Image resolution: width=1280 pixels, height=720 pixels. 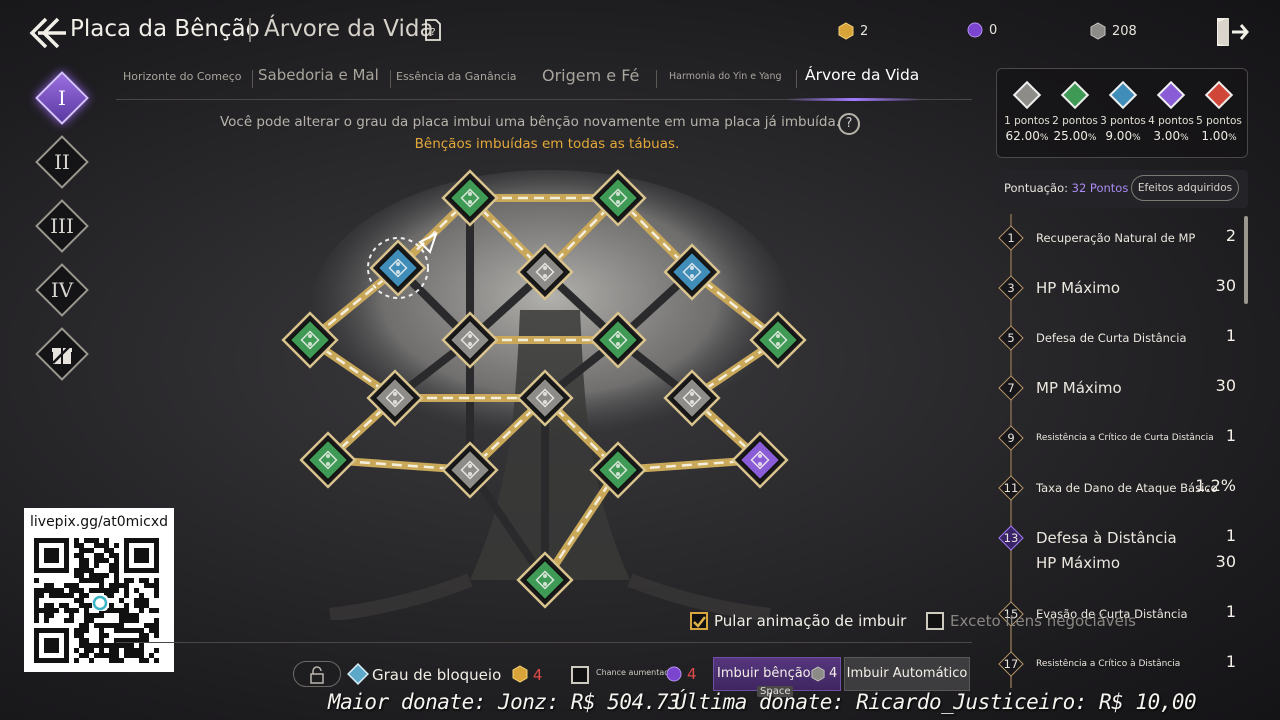 I want to click on effect-level: 13, so click(x=1011, y=538).